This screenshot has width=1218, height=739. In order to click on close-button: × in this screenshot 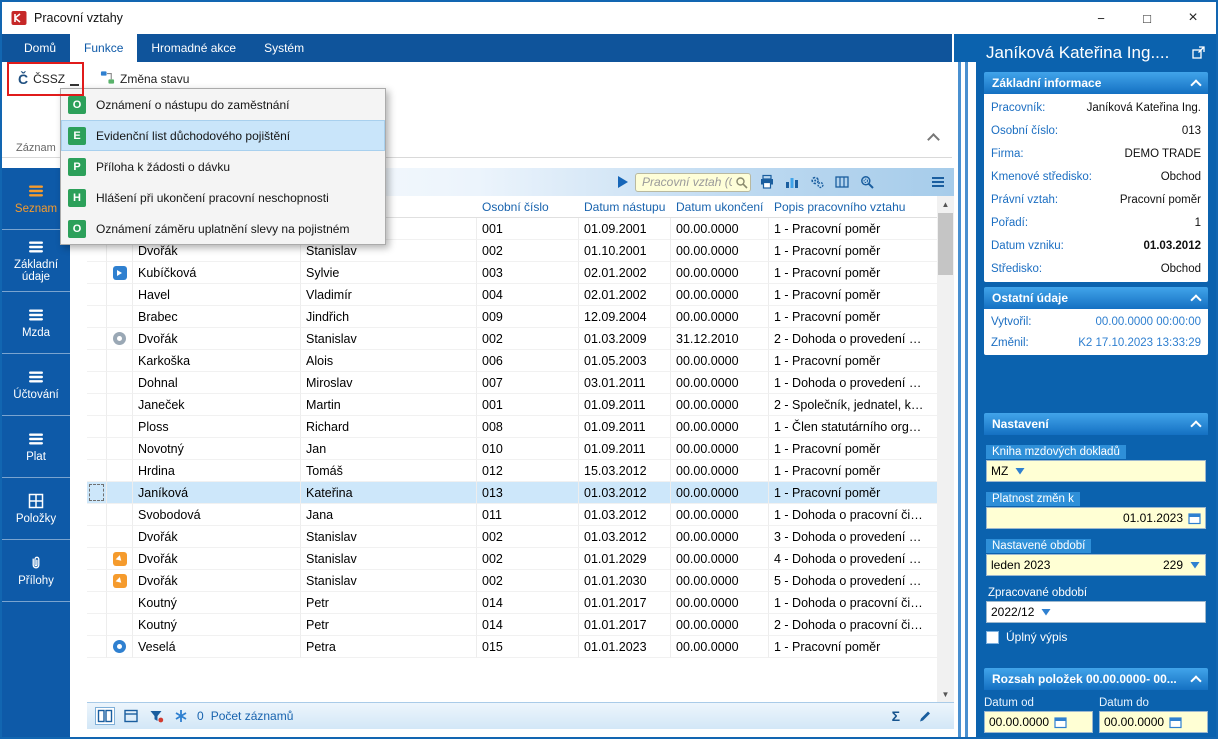, I will do `click(1193, 18)`.